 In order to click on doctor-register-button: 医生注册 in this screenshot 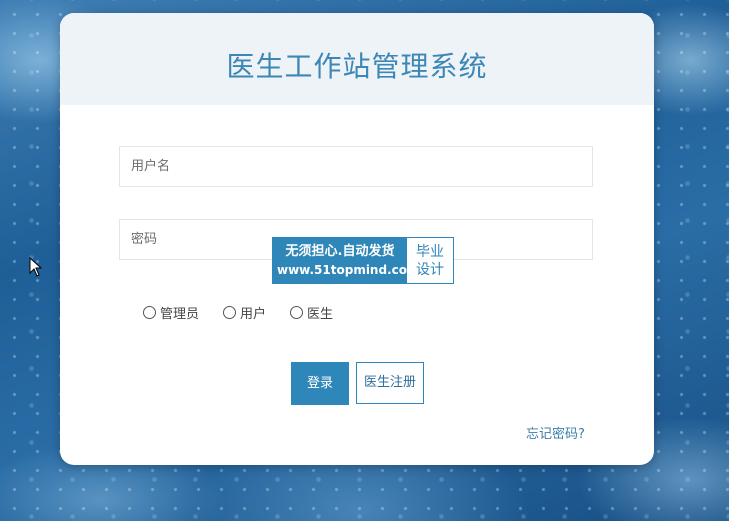, I will do `click(390, 383)`.